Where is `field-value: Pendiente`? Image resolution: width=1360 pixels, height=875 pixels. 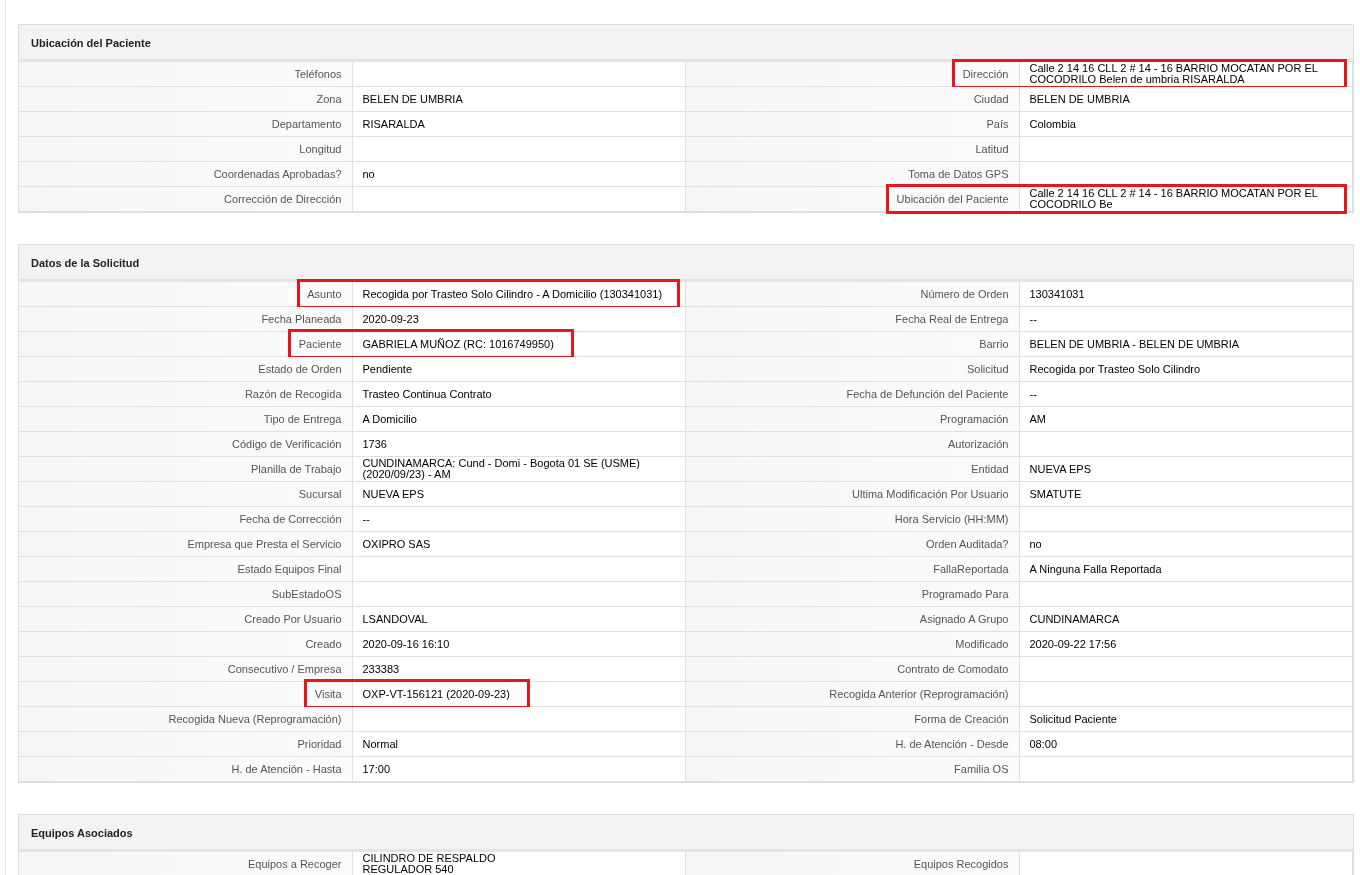
field-value: Pendiente is located at coordinates (387, 369).